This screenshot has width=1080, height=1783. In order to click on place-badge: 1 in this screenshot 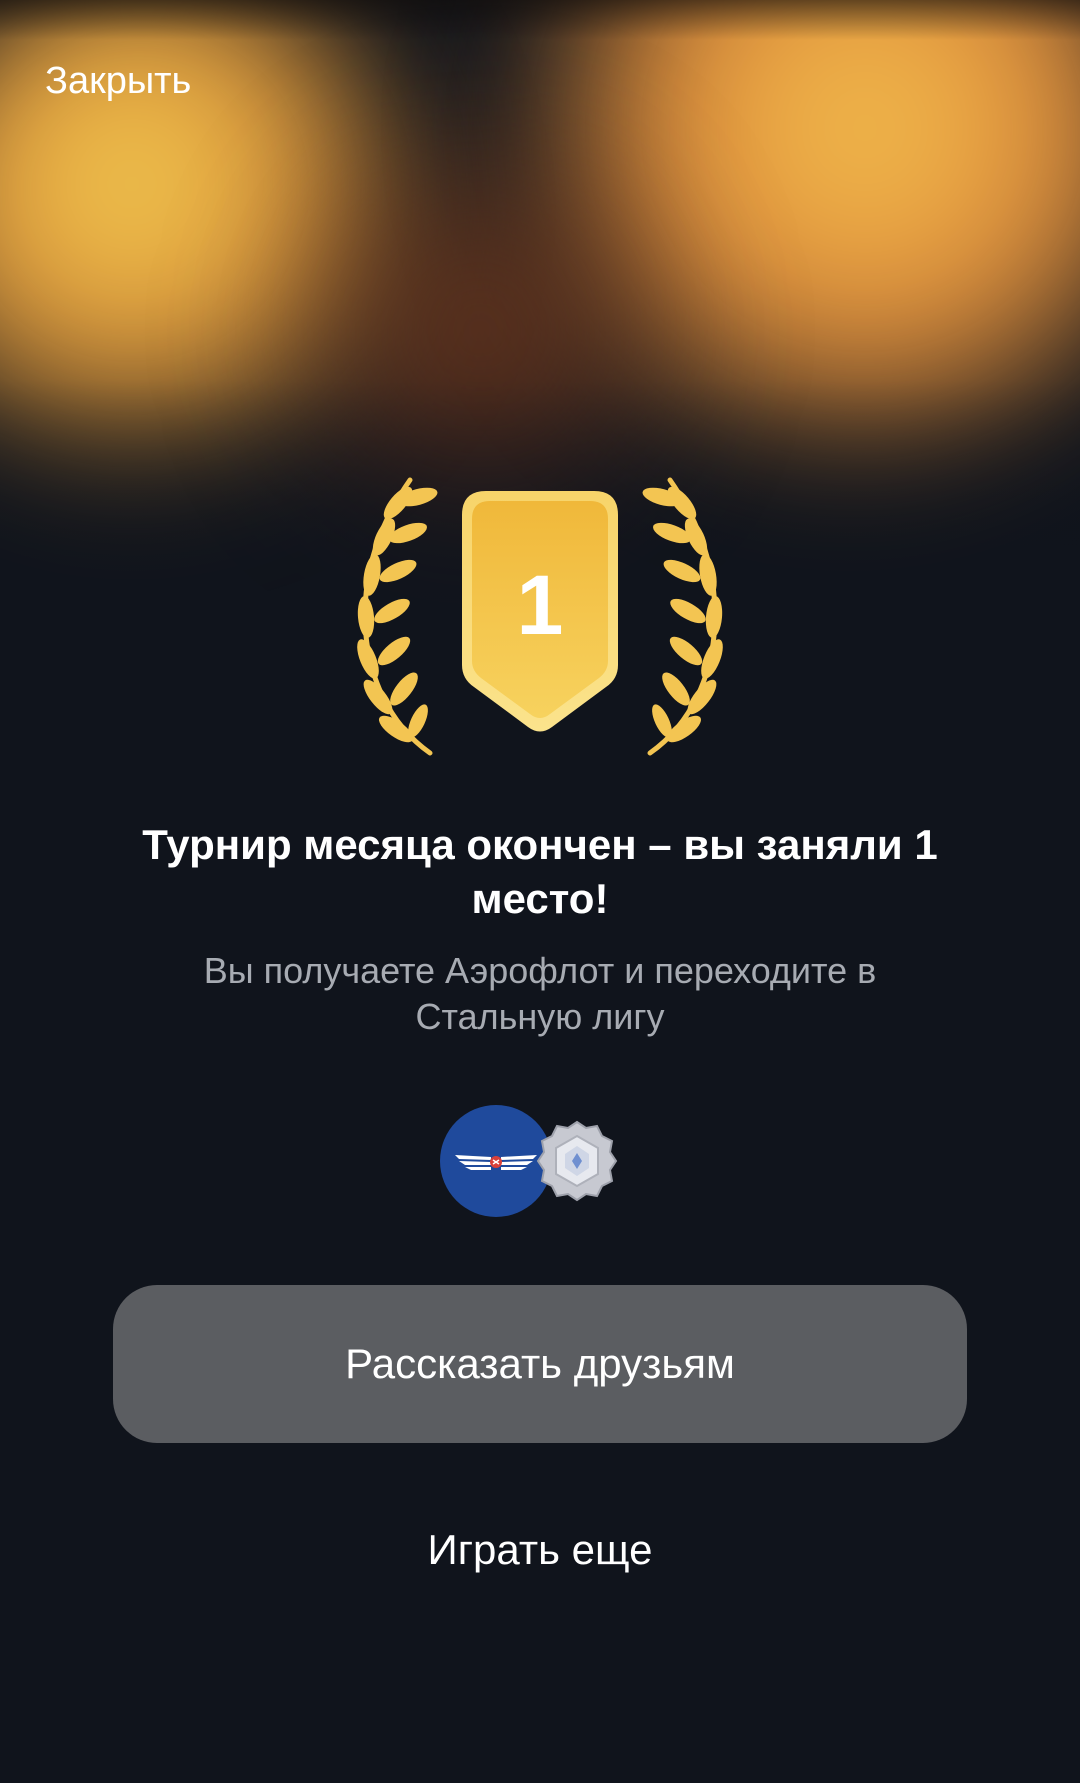, I will do `click(540, 620)`.